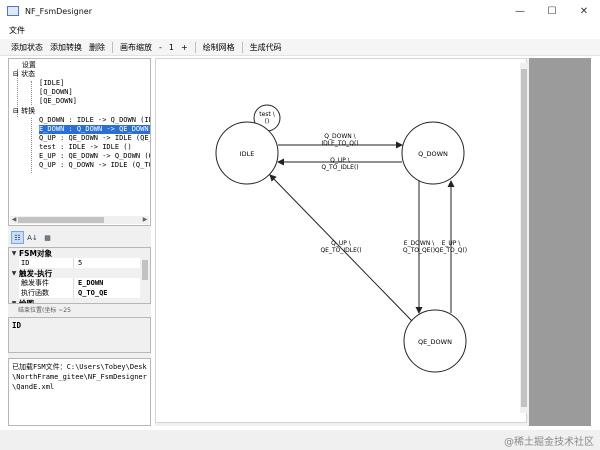 The height and width of the screenshot is (450, 600). What do you see at coordinates (74, 253) in the screenshot?
I see `category-fsm-object: ▼ FSM对象` at bounding box center [74, 253].